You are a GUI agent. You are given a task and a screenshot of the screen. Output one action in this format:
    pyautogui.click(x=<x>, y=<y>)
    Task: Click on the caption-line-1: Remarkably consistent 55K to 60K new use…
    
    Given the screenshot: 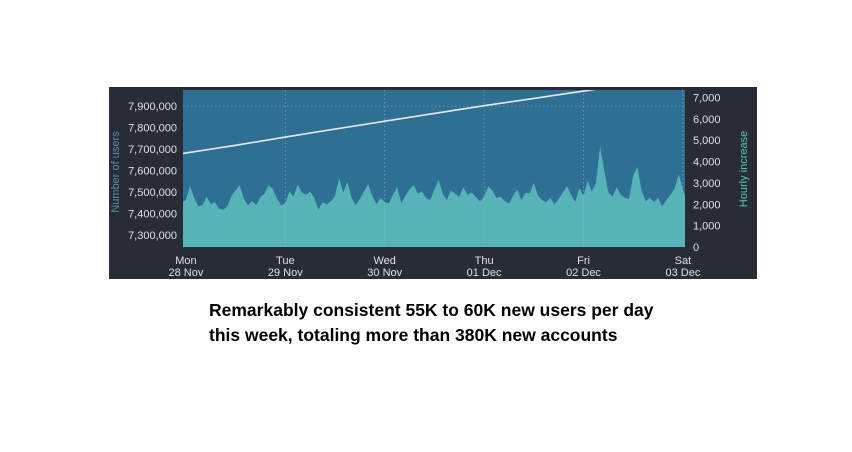 What is the action you would take?
    pyautogui.click(x=431, y=310)
    